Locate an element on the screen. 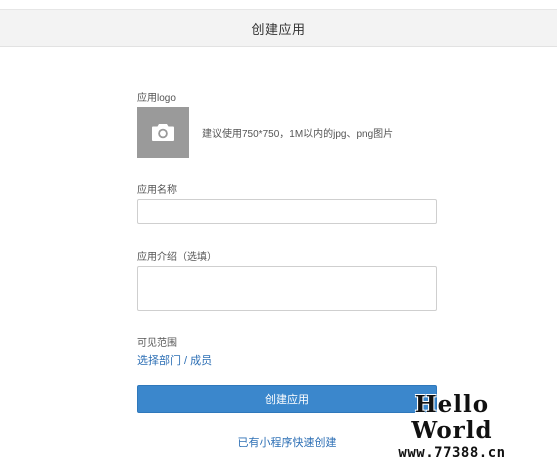 The image size is (557, 462). quick-create-row: 已有小程序快速创建 is located at coordinates (278, 442).